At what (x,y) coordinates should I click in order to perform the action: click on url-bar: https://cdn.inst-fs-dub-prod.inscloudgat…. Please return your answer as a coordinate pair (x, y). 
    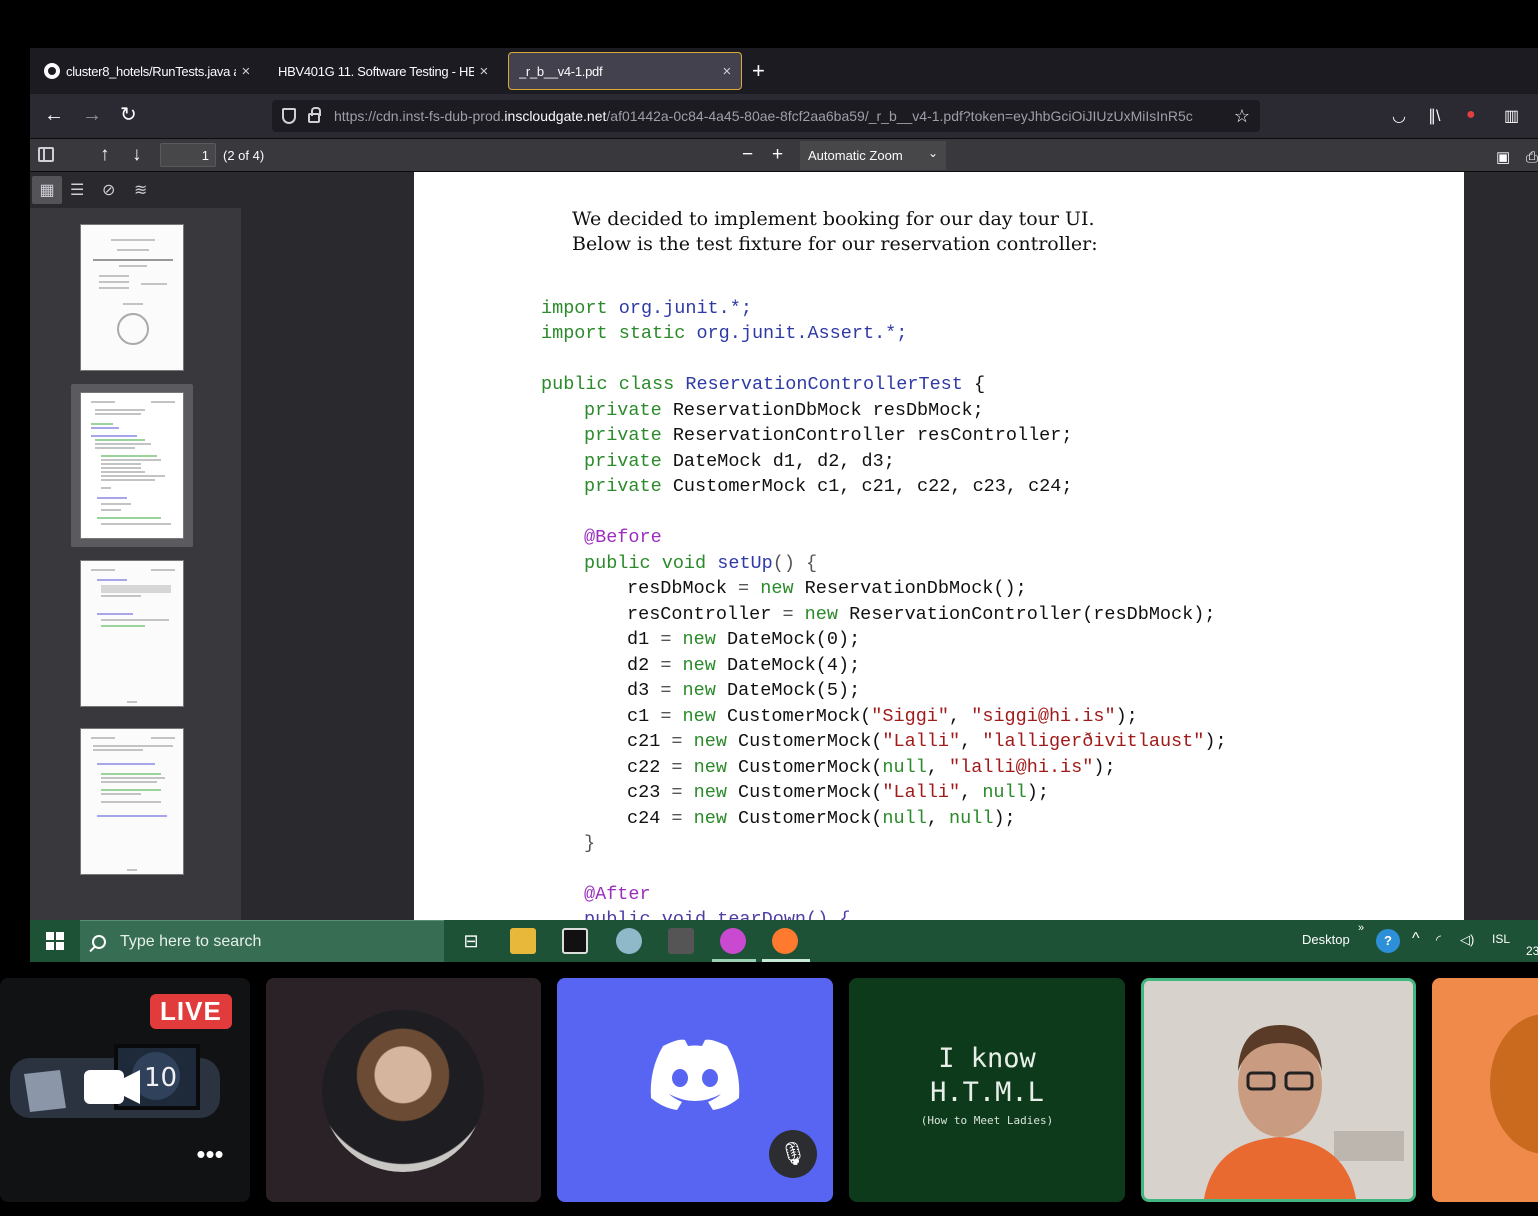
    Looking at the image, I should click on (766, 116).